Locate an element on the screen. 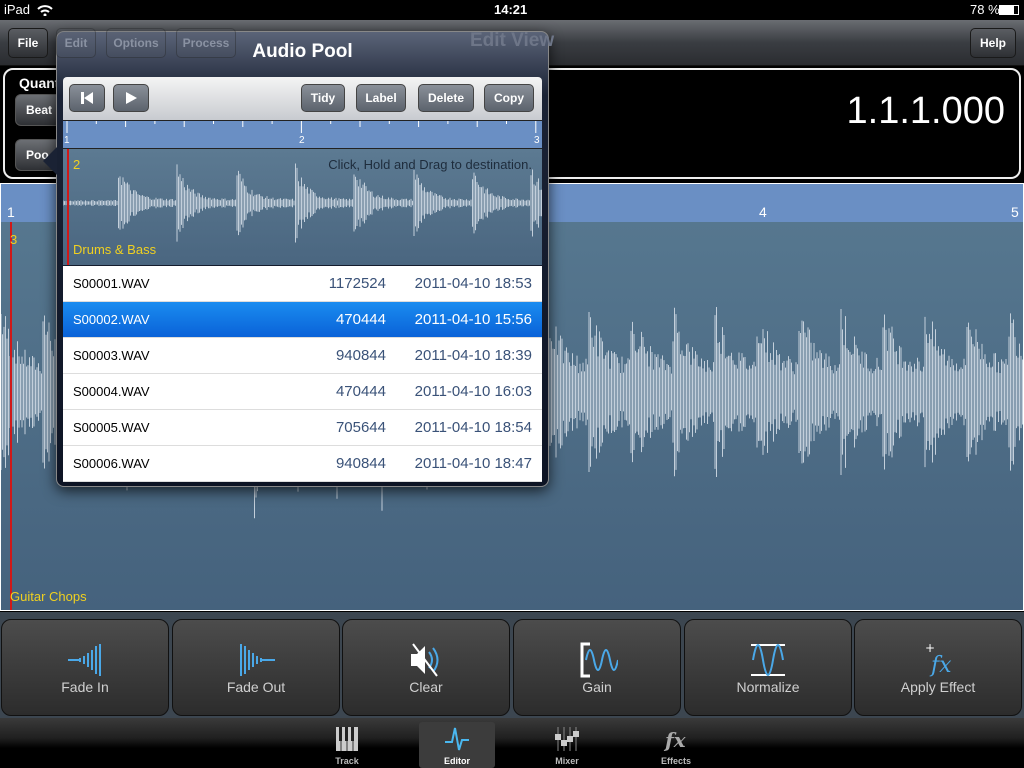 Image resolution: width=1024 pixels, height=768 pixels. file-row: S00003.WAV 940844 2011-04-10 18:39 is located at coordinates (302, 356).